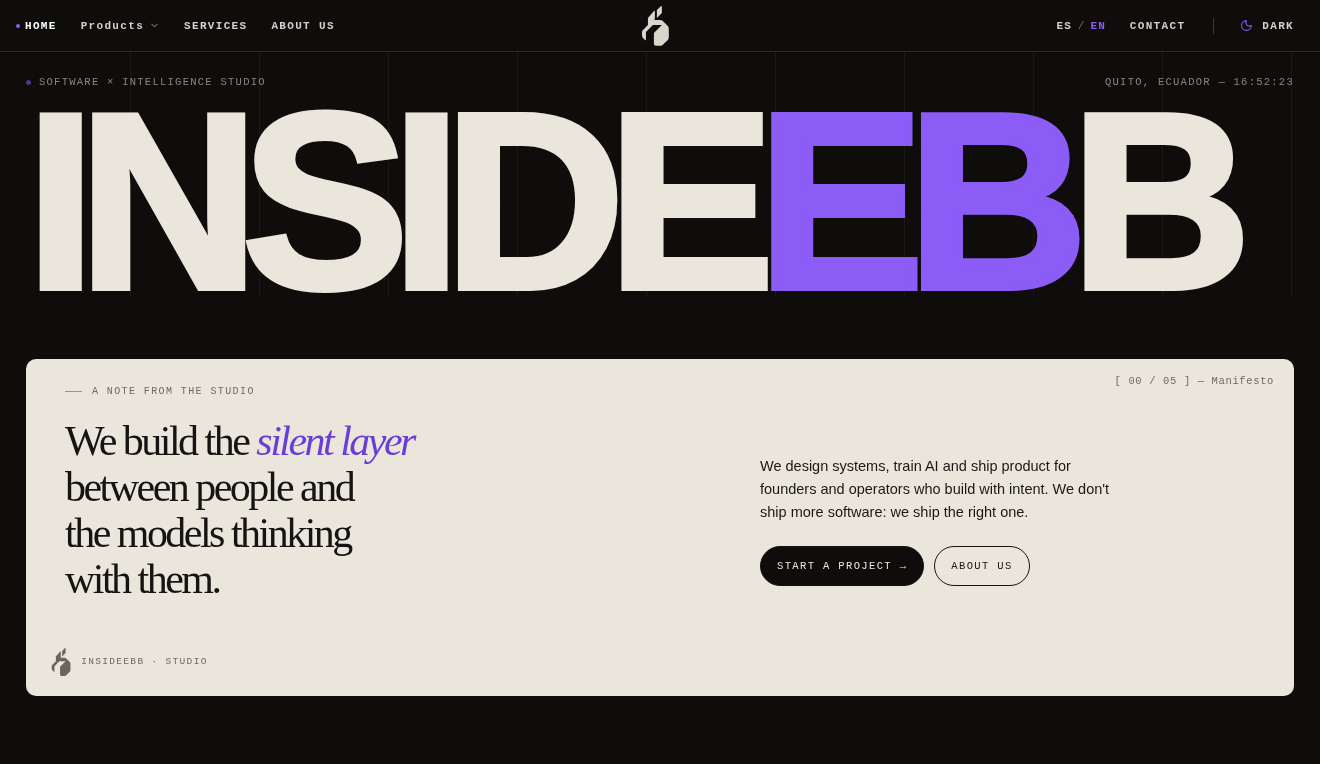 This screenshot has width=1320, height=764. What do you see at coordinates (144, 661) in the screenshot?
I see `studio-label: INSIDEEBB · STUDIO` at bounding box center [144, 661].